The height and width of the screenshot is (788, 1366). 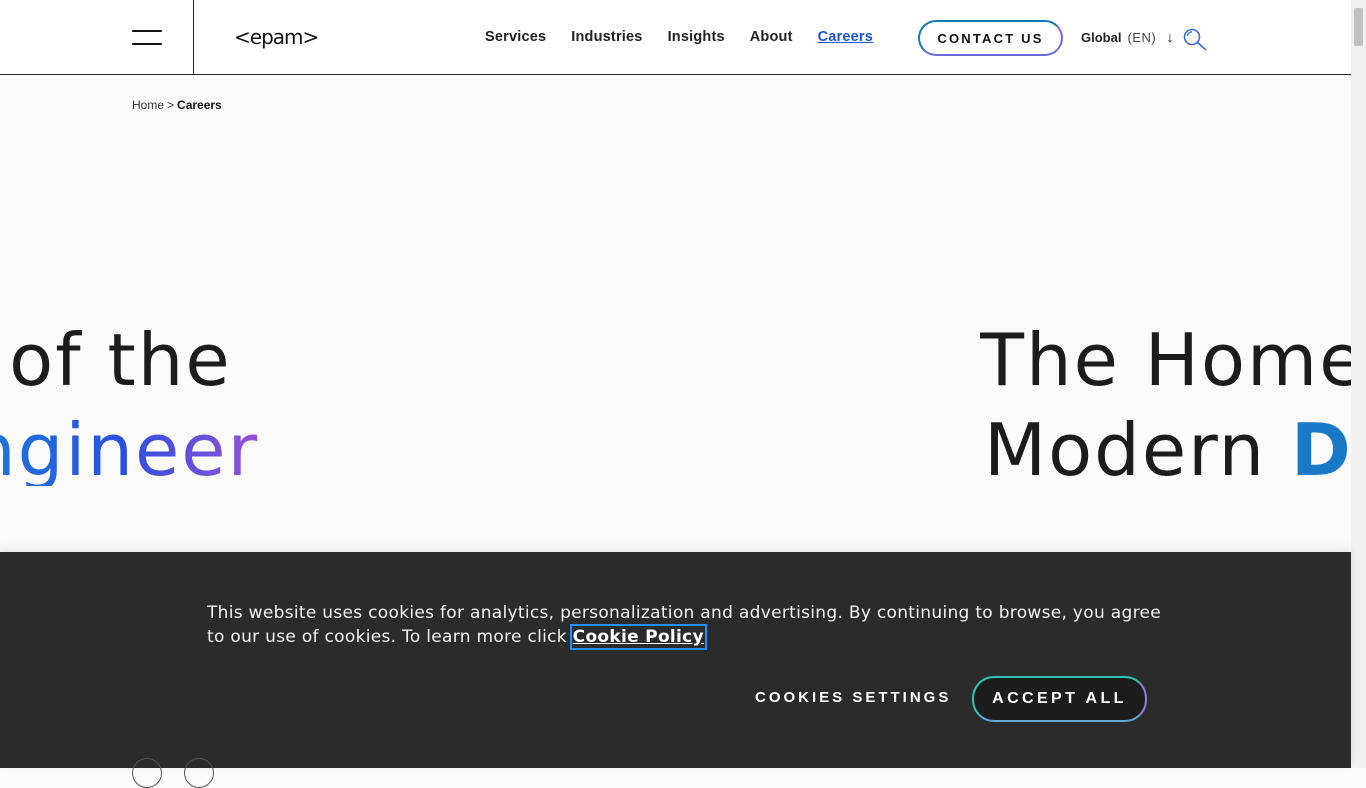 What do you see at coordinates (696, 37) in the screenshot?
I see `nav-insights: Insights` at bounding box center [696, 37].